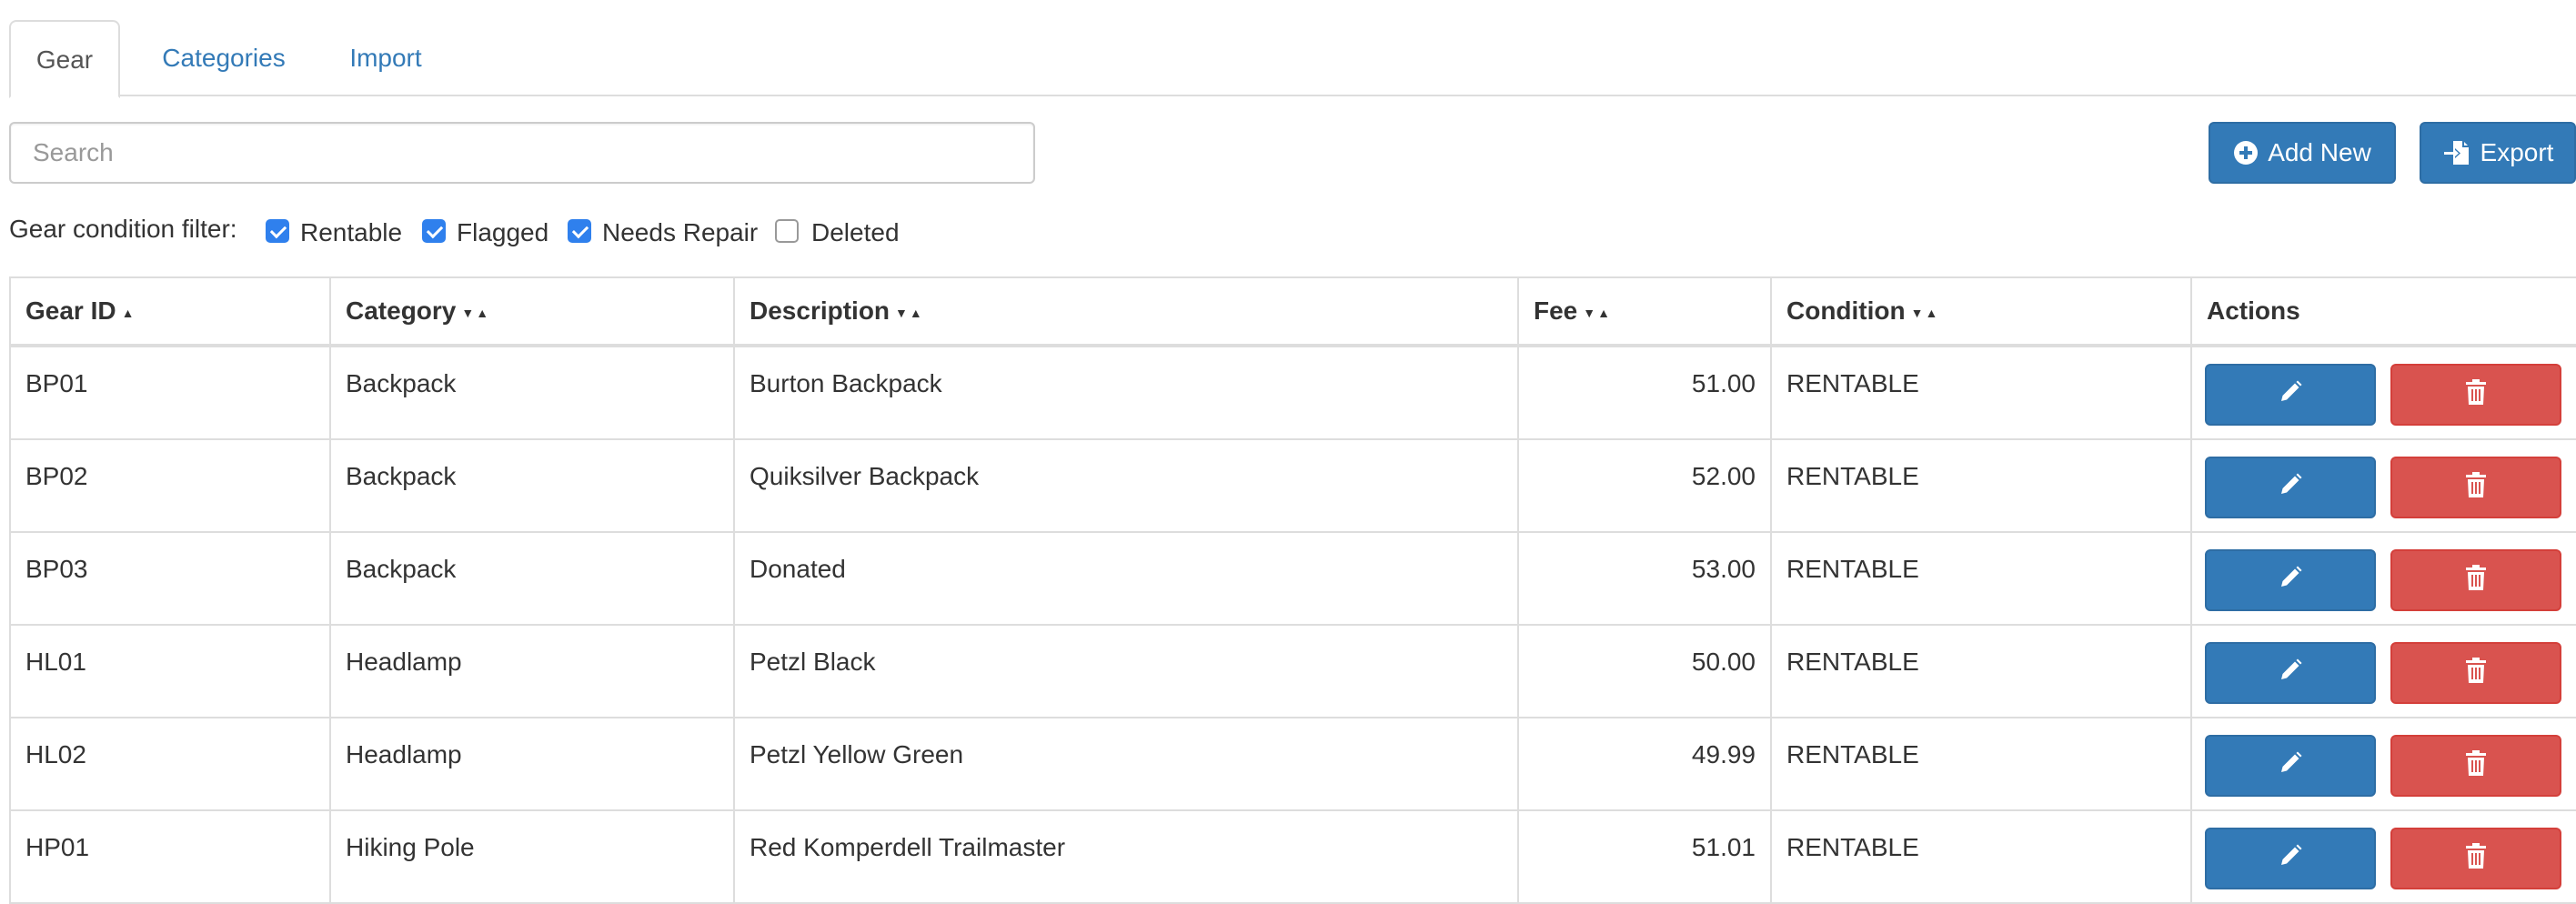  What do you see at coordinates (171, 578) in the screenshot?
I see `cell-gear-id: BP03` at bounding box center [171, 578].